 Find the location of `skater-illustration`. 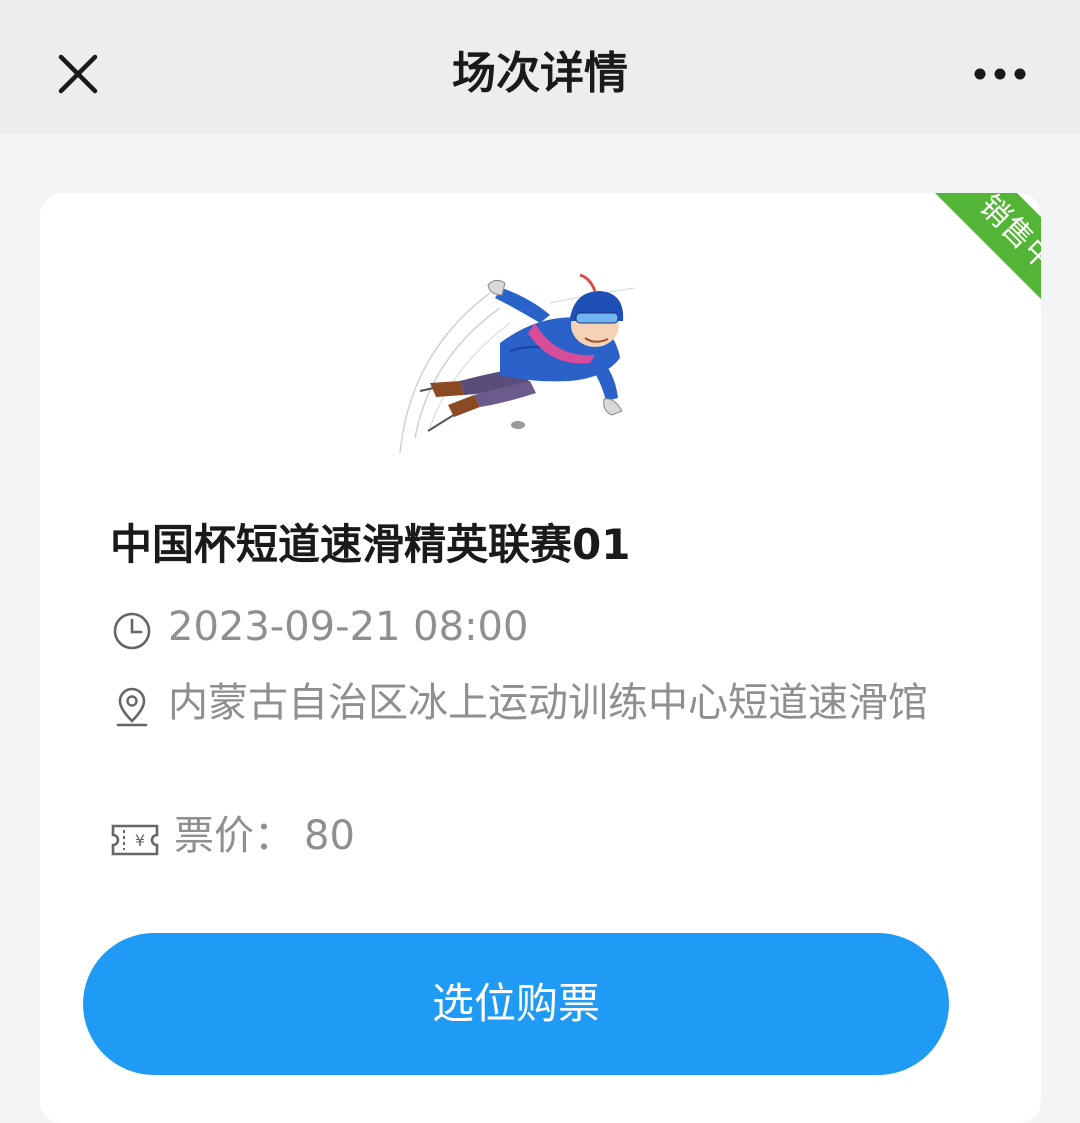

skater-illustration is located at coordinates (517, 363).